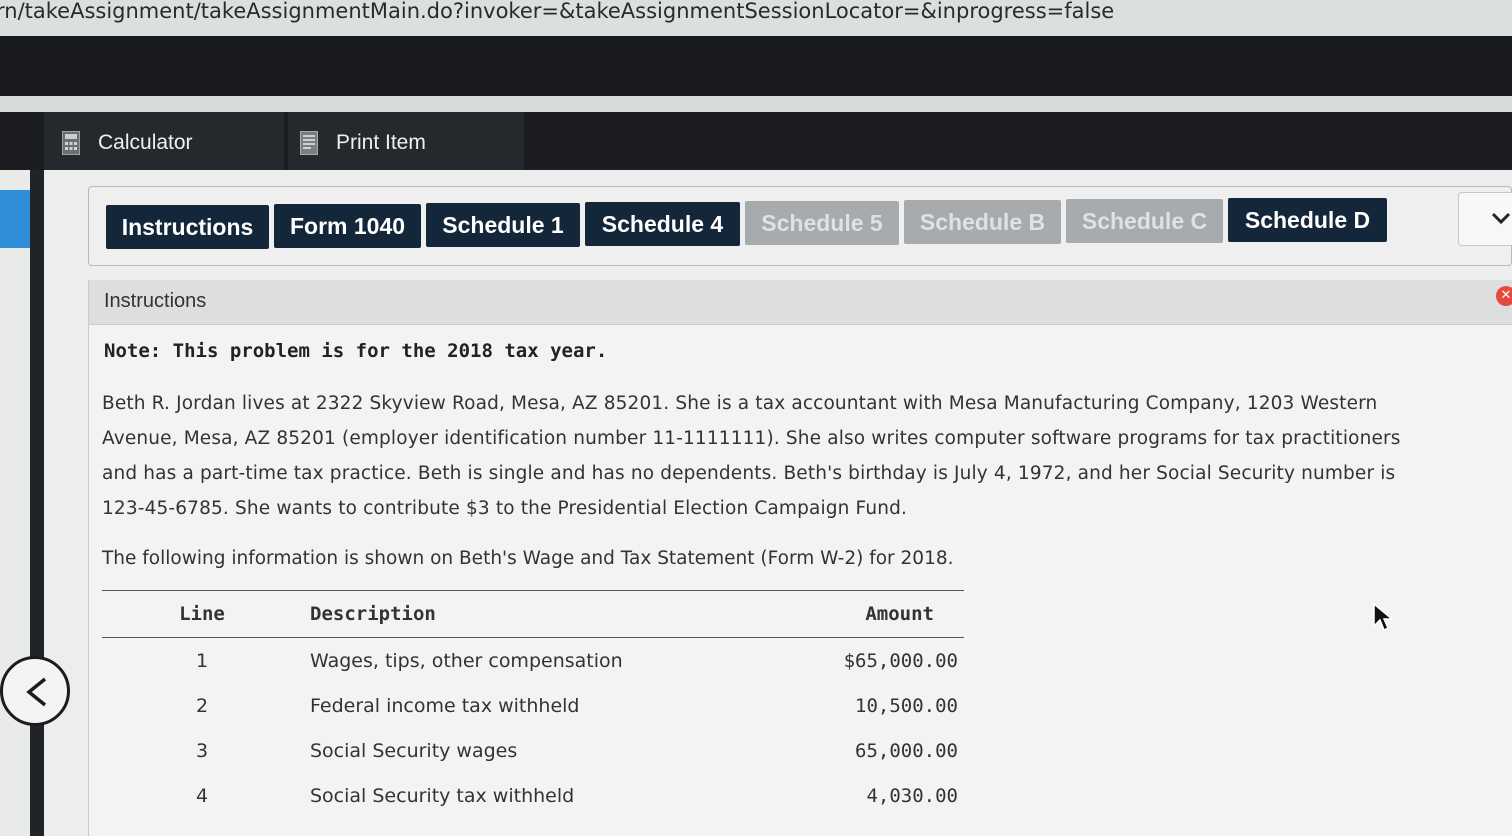 This screenshot has width=1512, height=836. Describe the element at coordinates (1485, 219) in the screenshot. I see `more-tabs-dropdown` at that location.